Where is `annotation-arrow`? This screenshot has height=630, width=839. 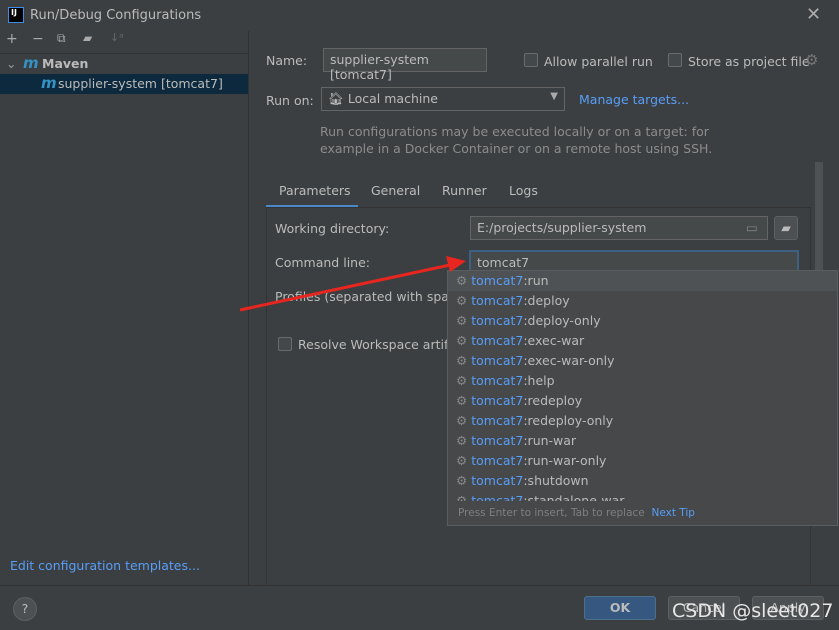
annotation-arrow is located at coordinates (352, 284).